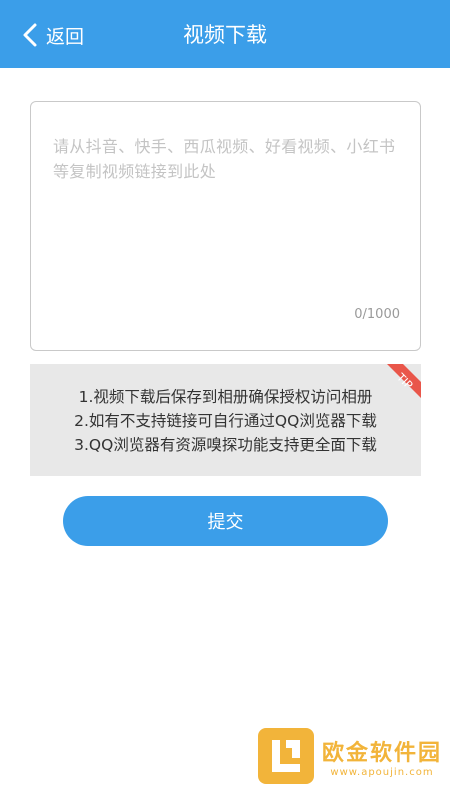  I want to click on watermark-logo-icon, so click(286, 756).